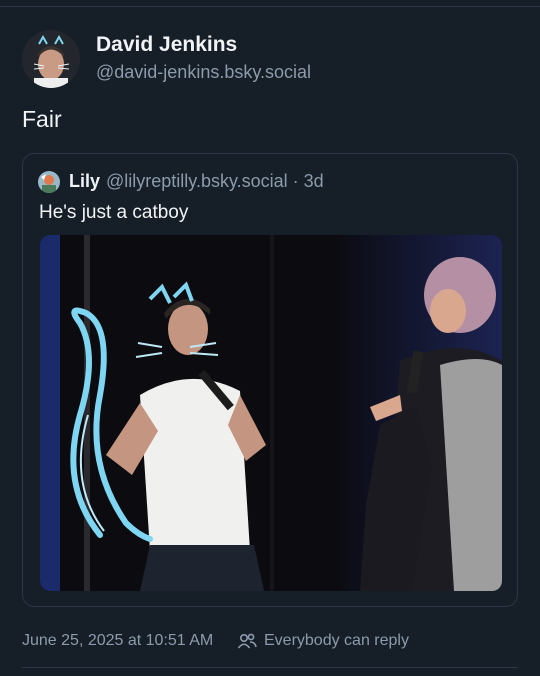 The image size is (540, 676). What do you see at coordinates (42, 119) in the screenshot?
I see `post-text: Fair` at bounding box center [42, 119].